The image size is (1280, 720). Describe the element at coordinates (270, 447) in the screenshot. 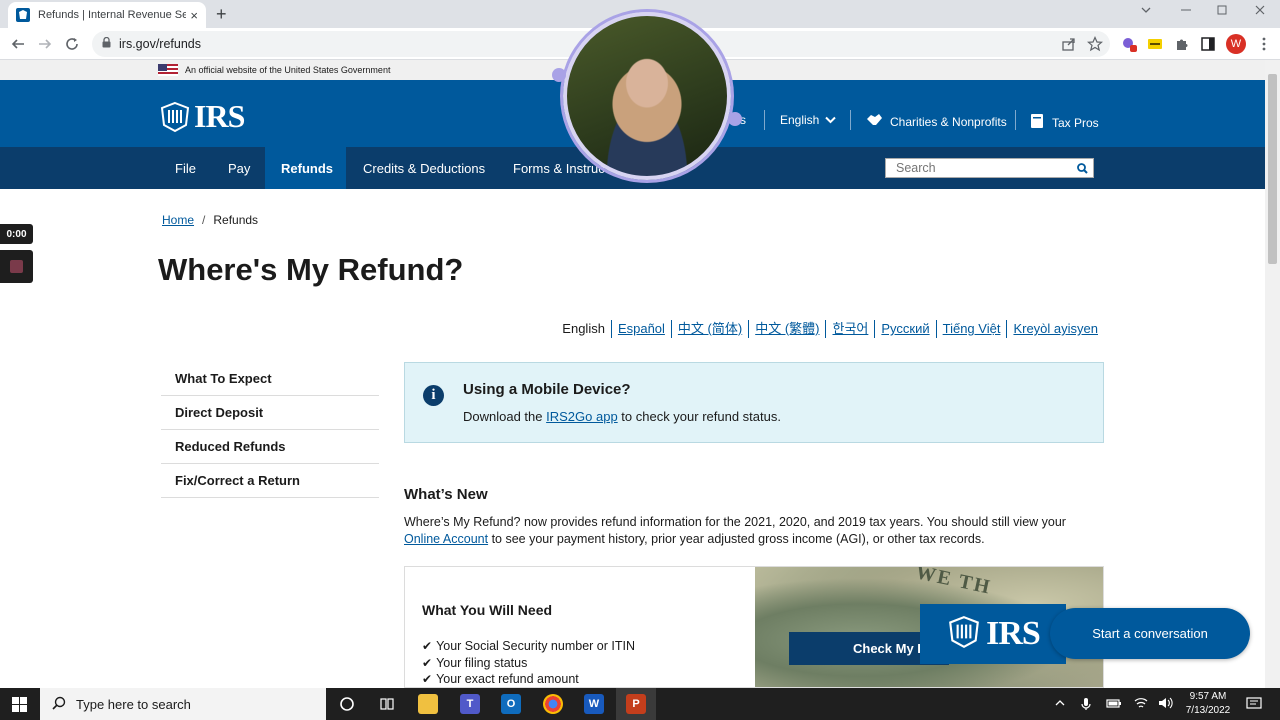

I see `sidenav-reduced-refunds: Reduced Refunds` at that location.